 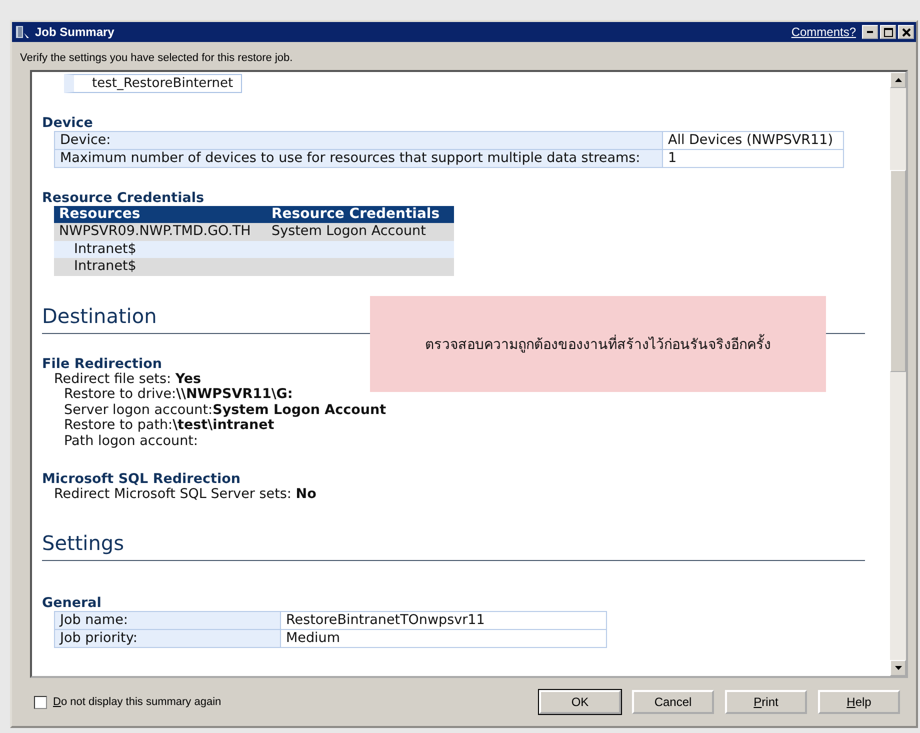 I want to click on setting-line: Redirect file sets: Yes, so click(x=127, y=379).